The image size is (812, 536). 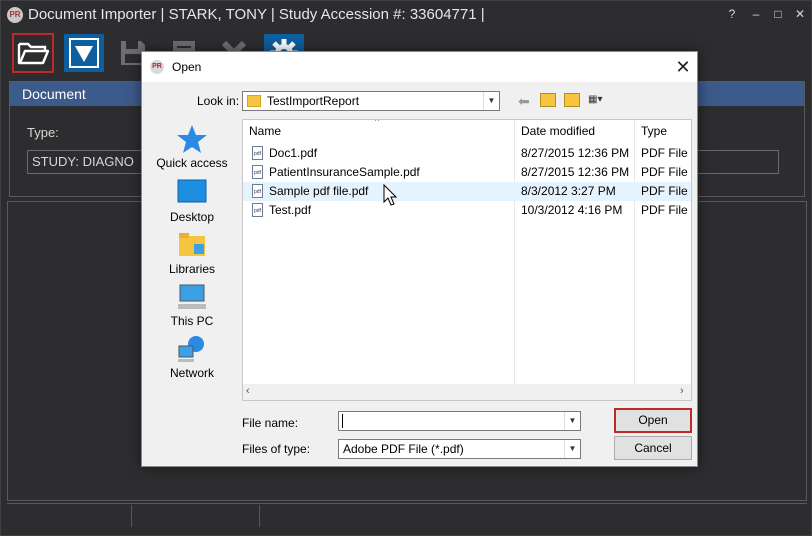 I want to click on place-desktop: Desktop, so click(x=192, y=201).